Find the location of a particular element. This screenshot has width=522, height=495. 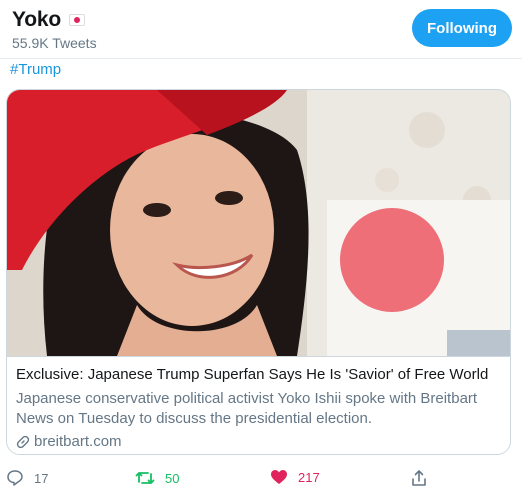

retweet-count: 50 is located at coordinates (172, 478).